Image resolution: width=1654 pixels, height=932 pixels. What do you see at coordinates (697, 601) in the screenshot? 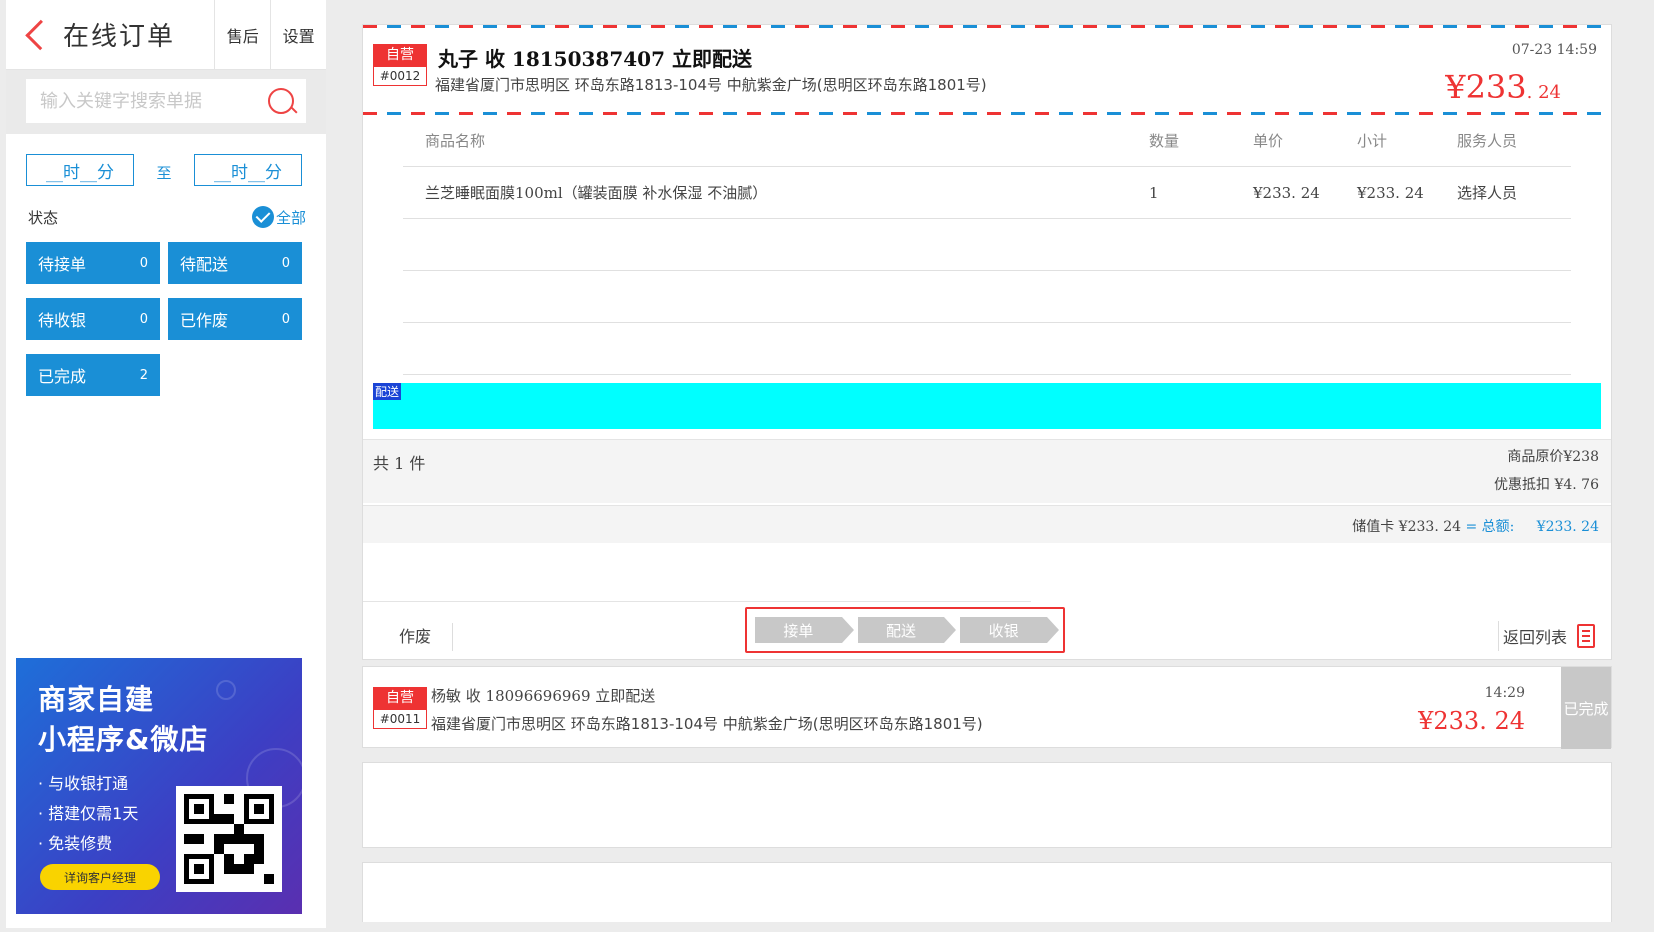
I see `divider` at bounding box center [697, 601].